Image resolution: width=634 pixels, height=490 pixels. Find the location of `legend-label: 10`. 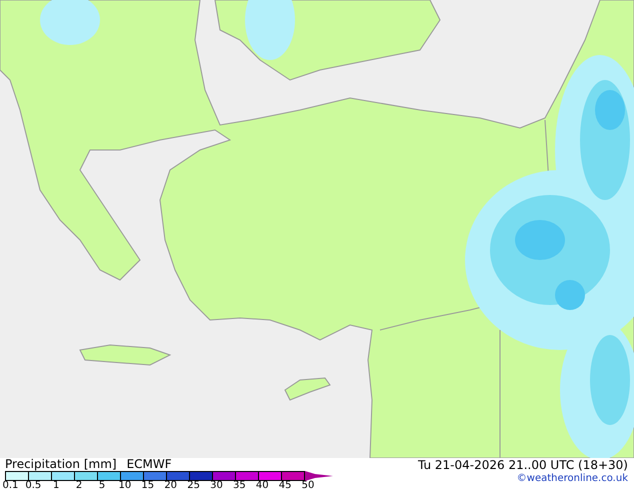

legend-label: 10 is located at coordinates (125, 485).